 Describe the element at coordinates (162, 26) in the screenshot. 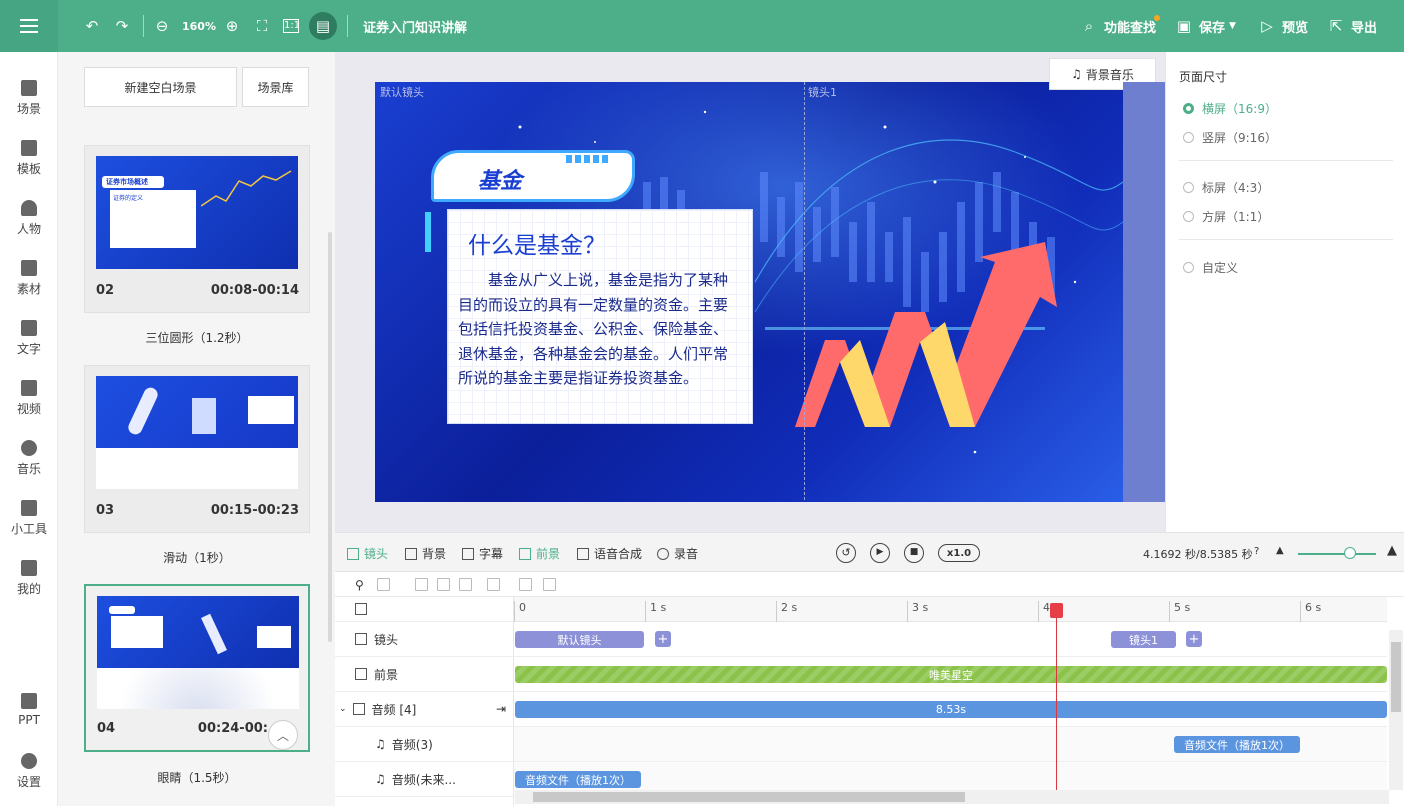

I see `zoom-out-button: ⊖` at that location.